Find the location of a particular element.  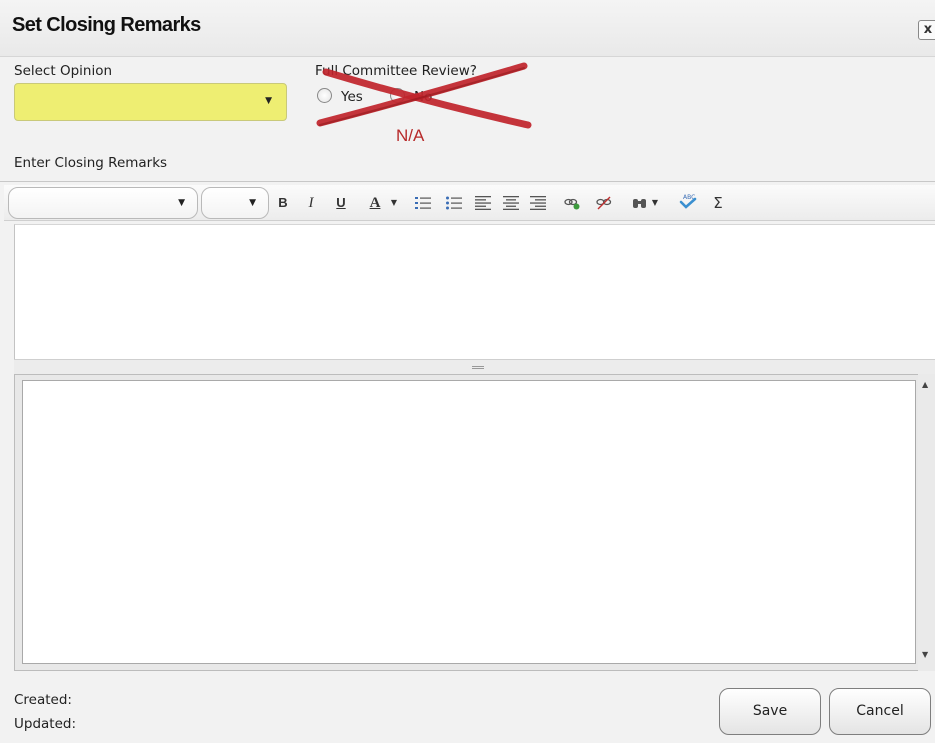

bold-button: B is located at coordinates (283, 203).